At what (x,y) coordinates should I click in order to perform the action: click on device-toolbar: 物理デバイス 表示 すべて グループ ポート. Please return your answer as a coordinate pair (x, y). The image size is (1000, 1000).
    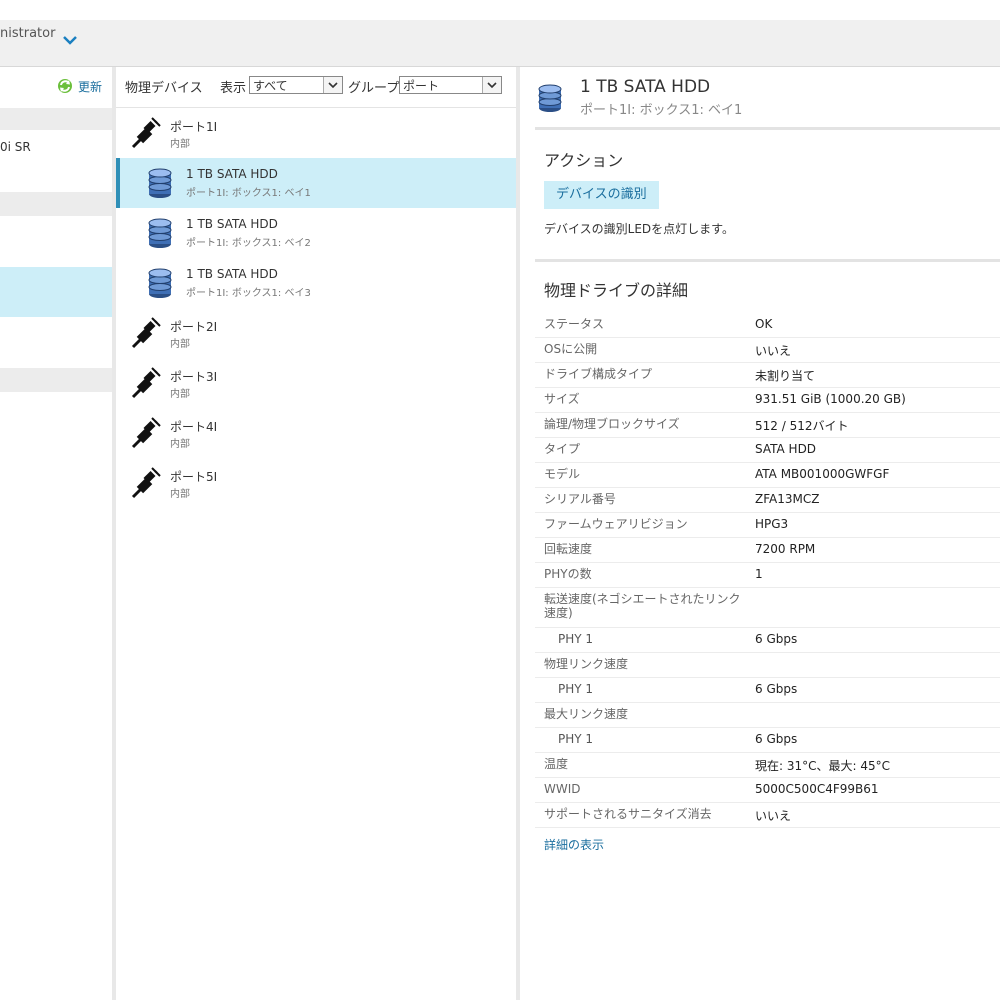
    Looking at the image, I should click on (316, 87).